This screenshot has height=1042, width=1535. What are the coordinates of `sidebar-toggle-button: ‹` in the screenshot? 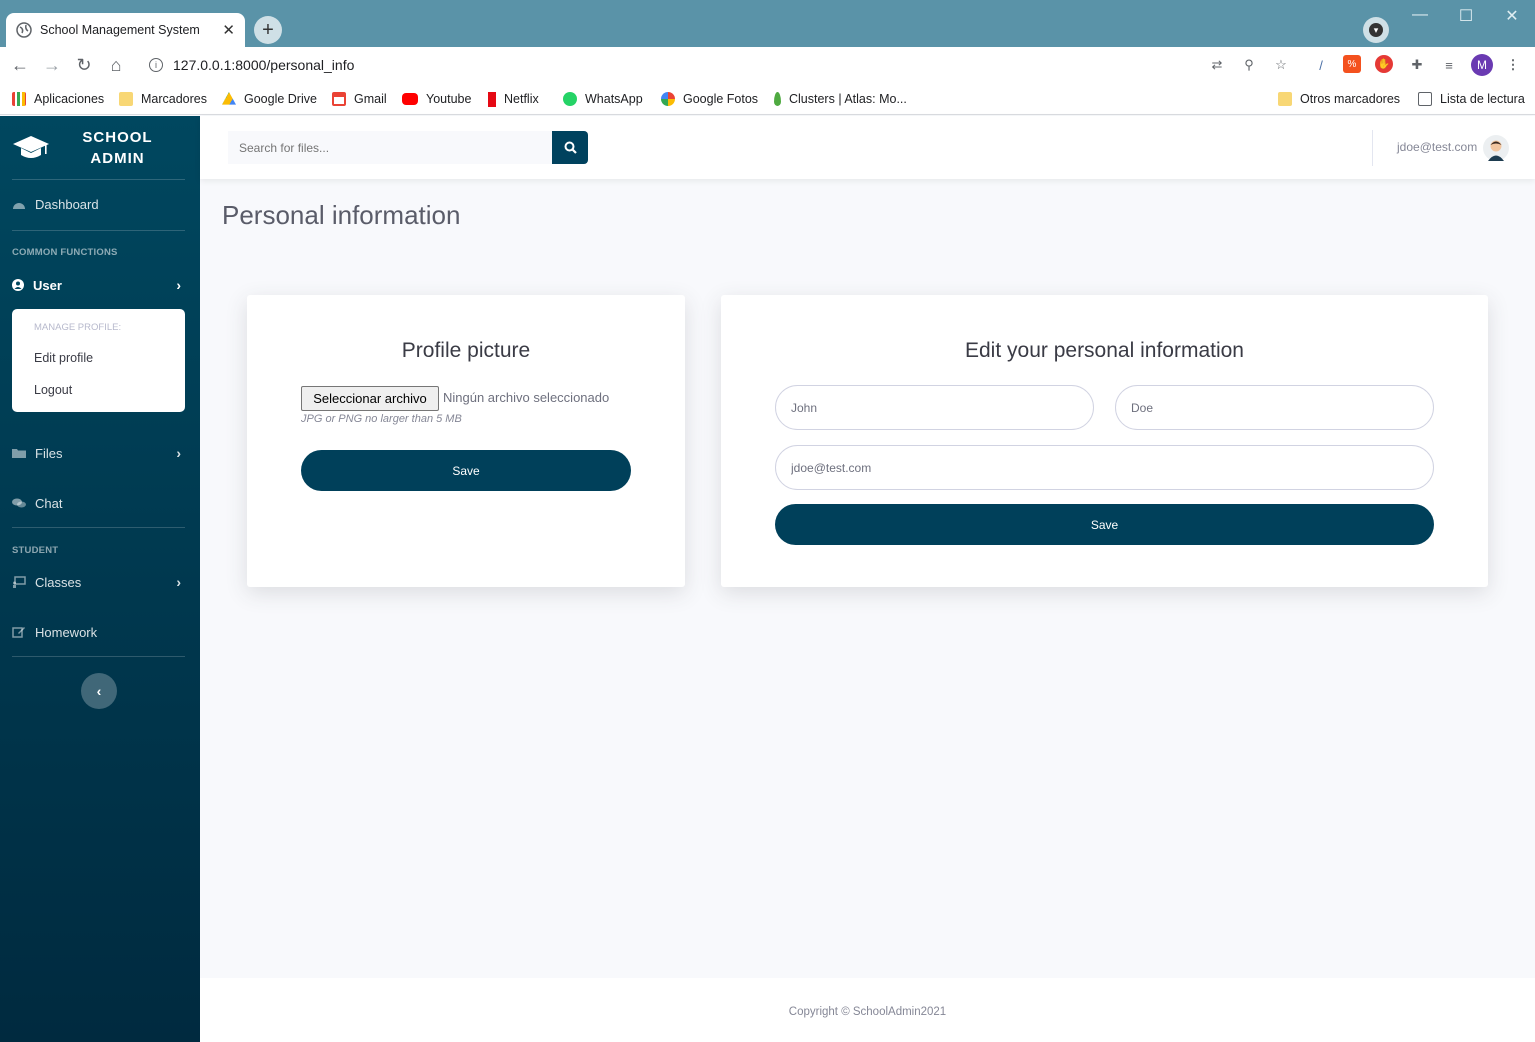 It's located at (99, 691).